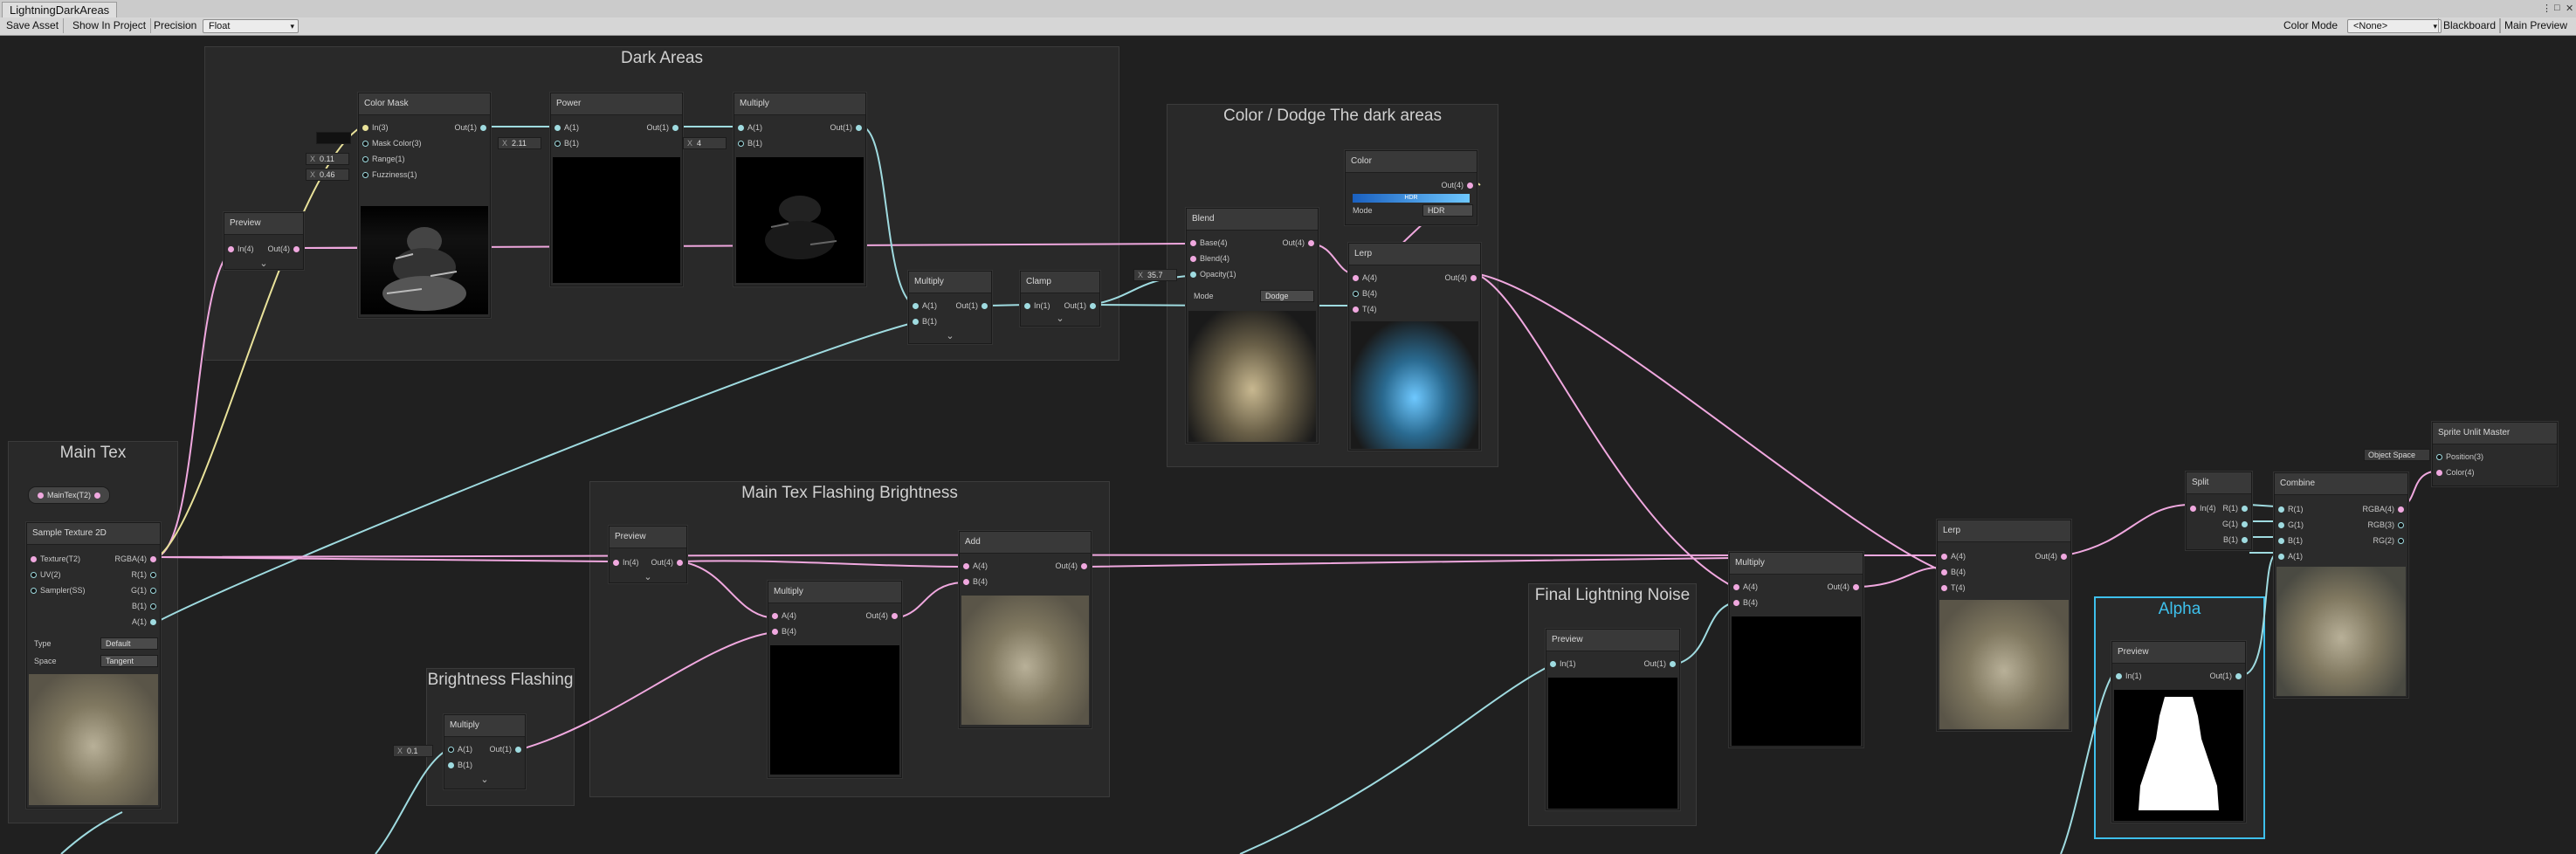  Describe the element at coordinates (374, 127) in the screenshot. I see `input-port: In(3)` at that location.